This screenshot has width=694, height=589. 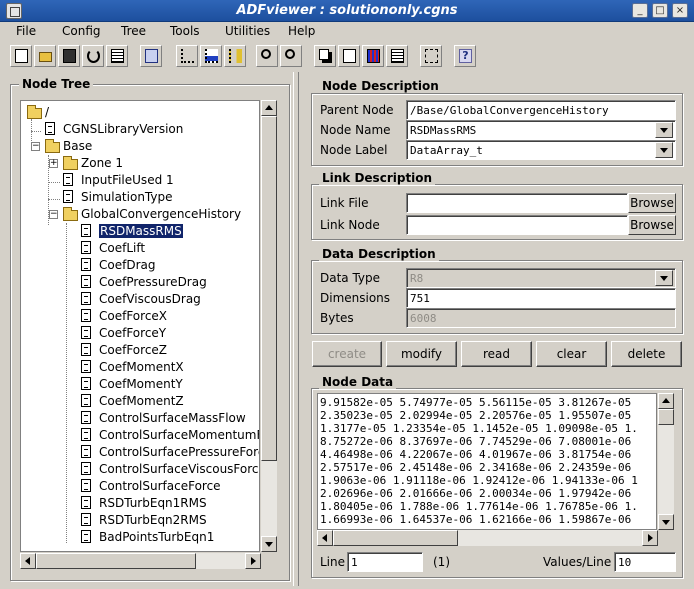 What do you see at coordinates (253, 561) in the screenshot?
I see `tree-scroll-right-arrow` at bounding box center [253, 561].